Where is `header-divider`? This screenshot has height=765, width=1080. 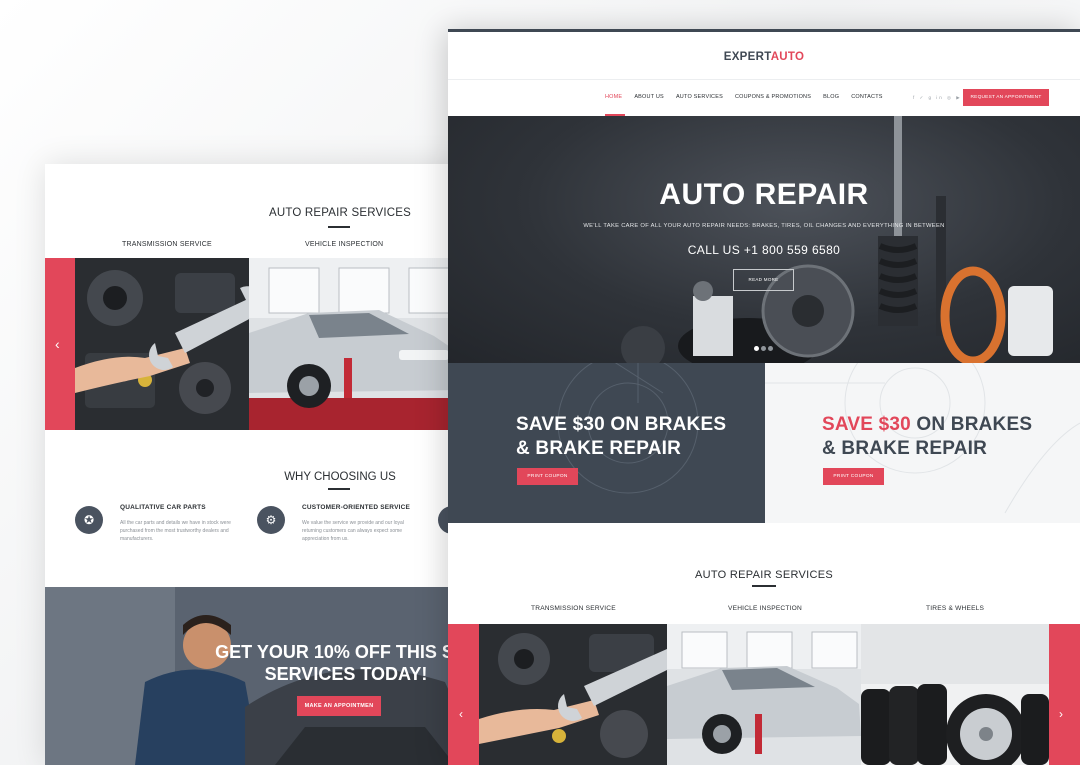 header-divider is located at coordinates (764, 79).